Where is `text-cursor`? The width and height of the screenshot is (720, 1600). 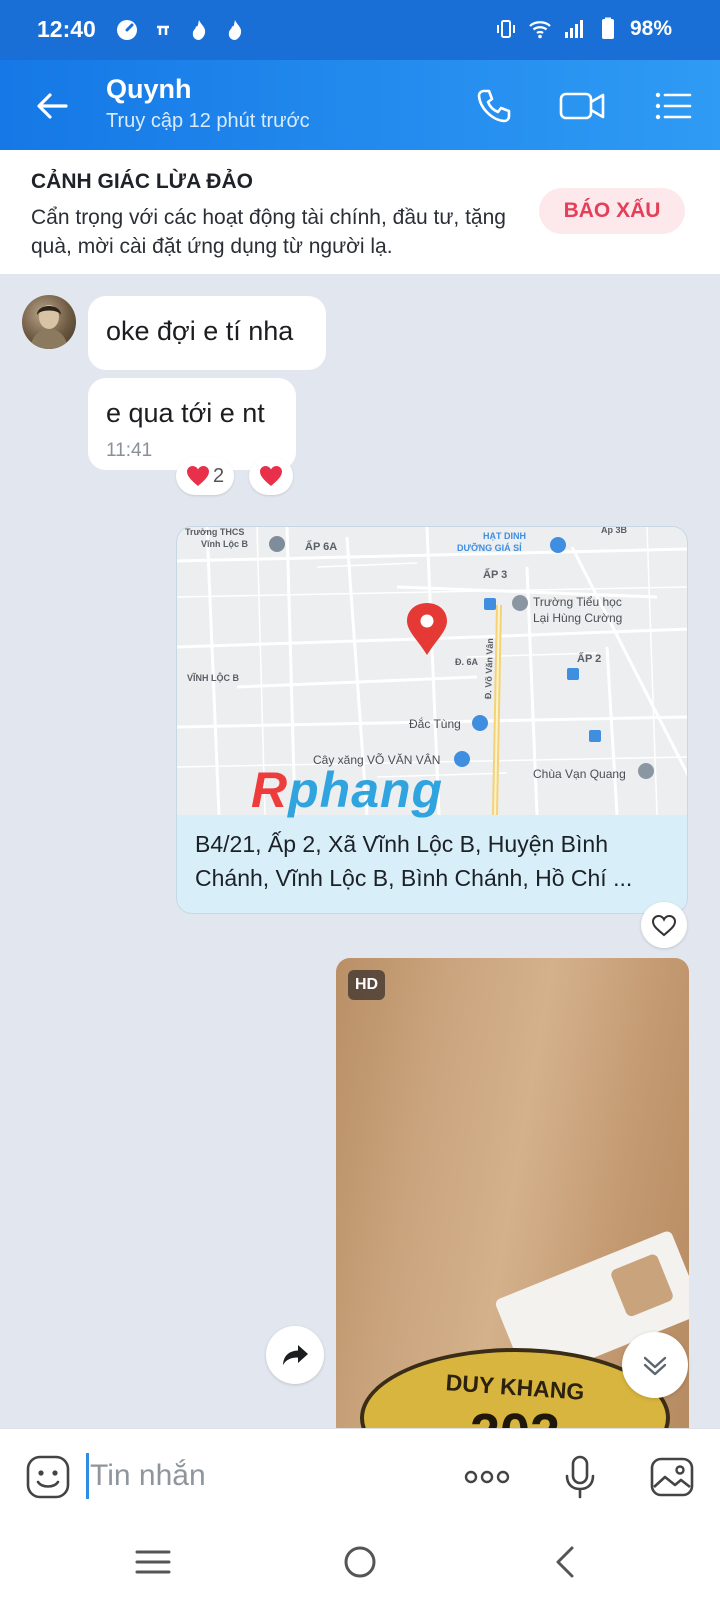
text-cursor is located at coordinates (87, 1476).